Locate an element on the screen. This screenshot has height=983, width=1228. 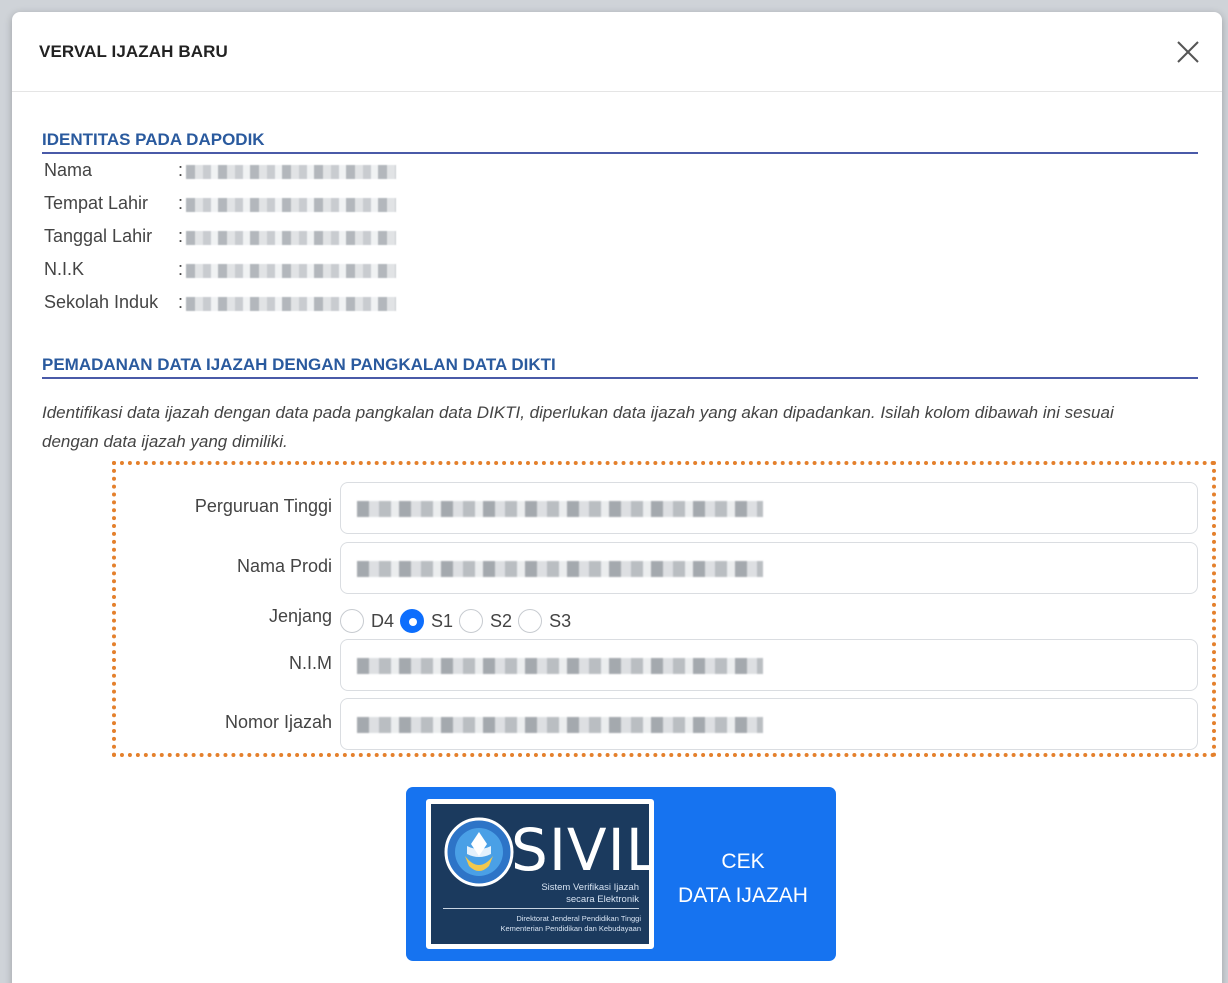
perguruan-tinggi-label: Perguruan Tinggi is located at coordinates (263, 506).